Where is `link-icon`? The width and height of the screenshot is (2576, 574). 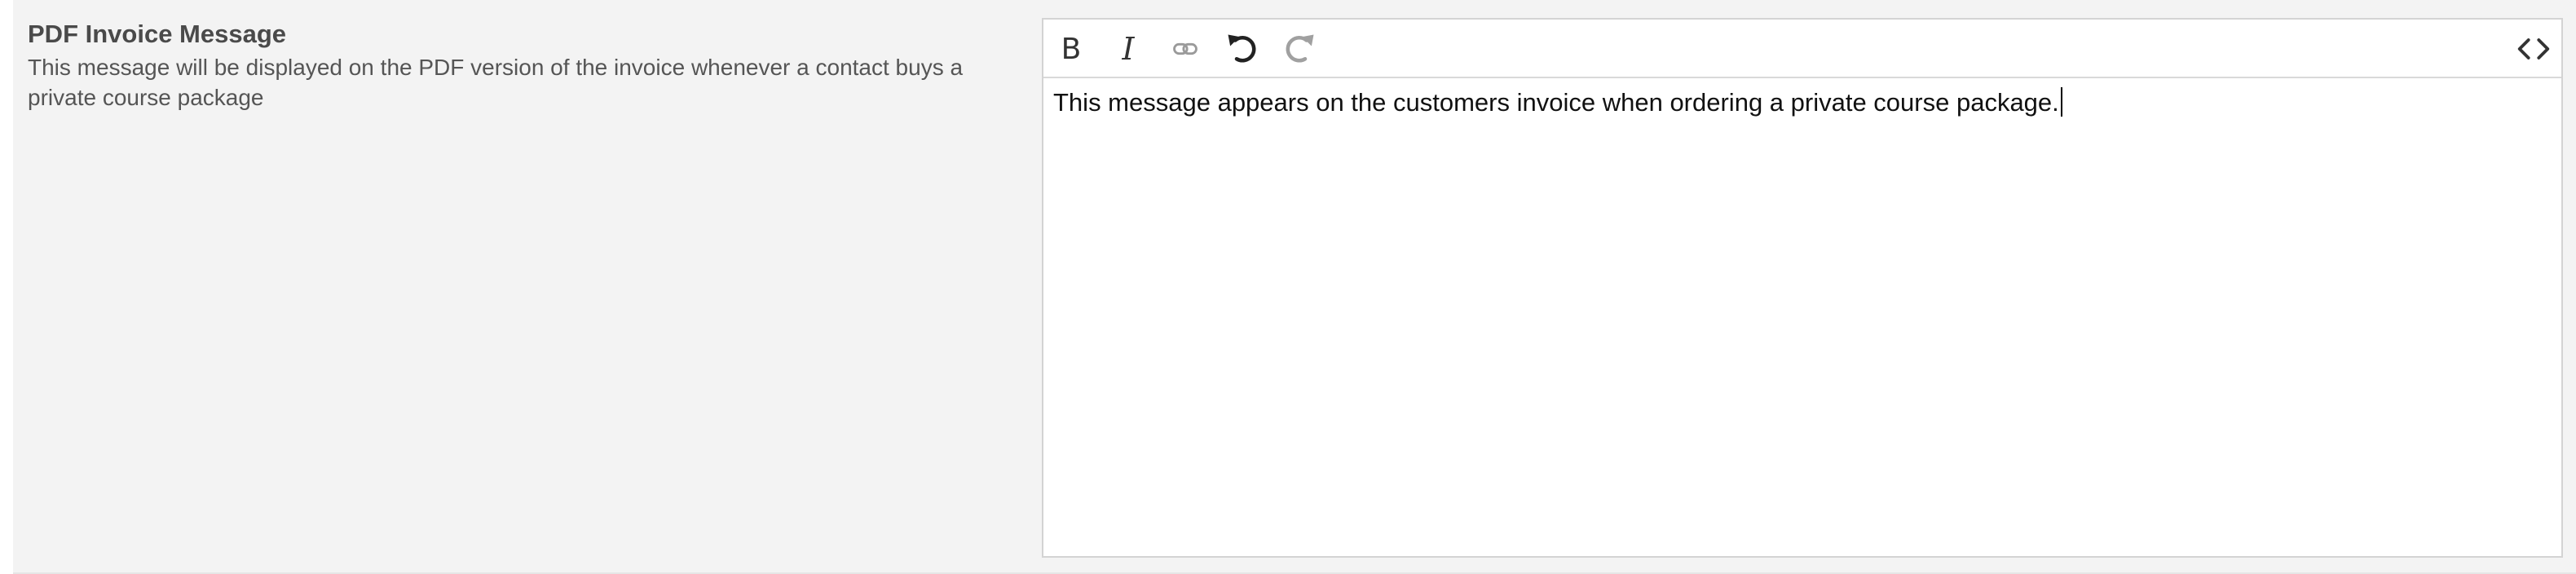 link-icon is located at coordinates (1185, 48).